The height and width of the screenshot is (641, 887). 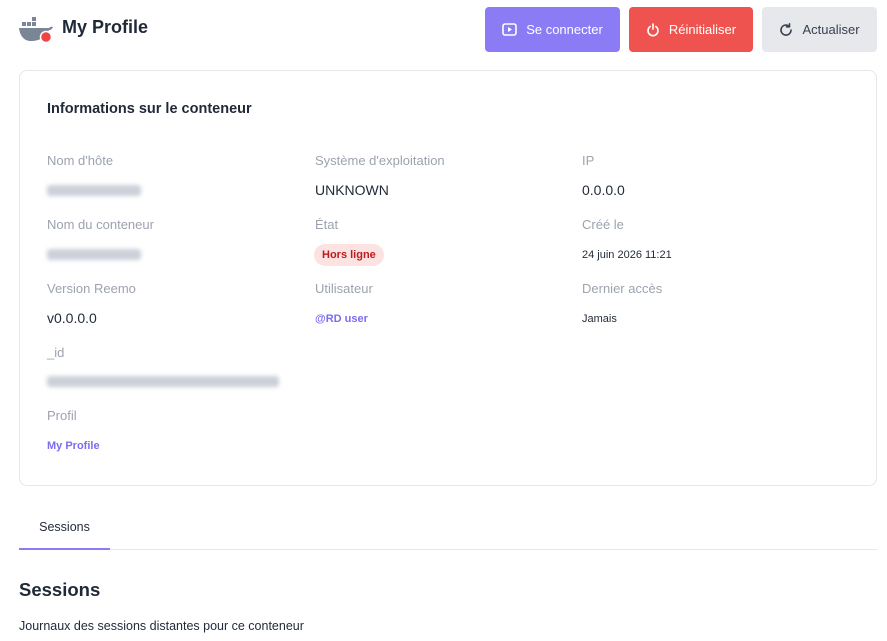 I want to click on refresh-icon, so click(x=786, y=29).